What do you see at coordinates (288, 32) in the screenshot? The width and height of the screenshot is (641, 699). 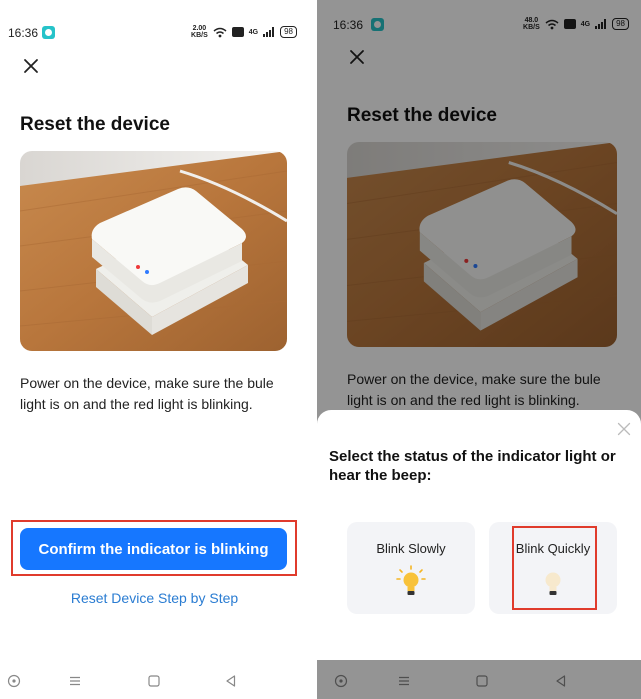 I see `battery-icon: 98` at bounding box center [288, 32].